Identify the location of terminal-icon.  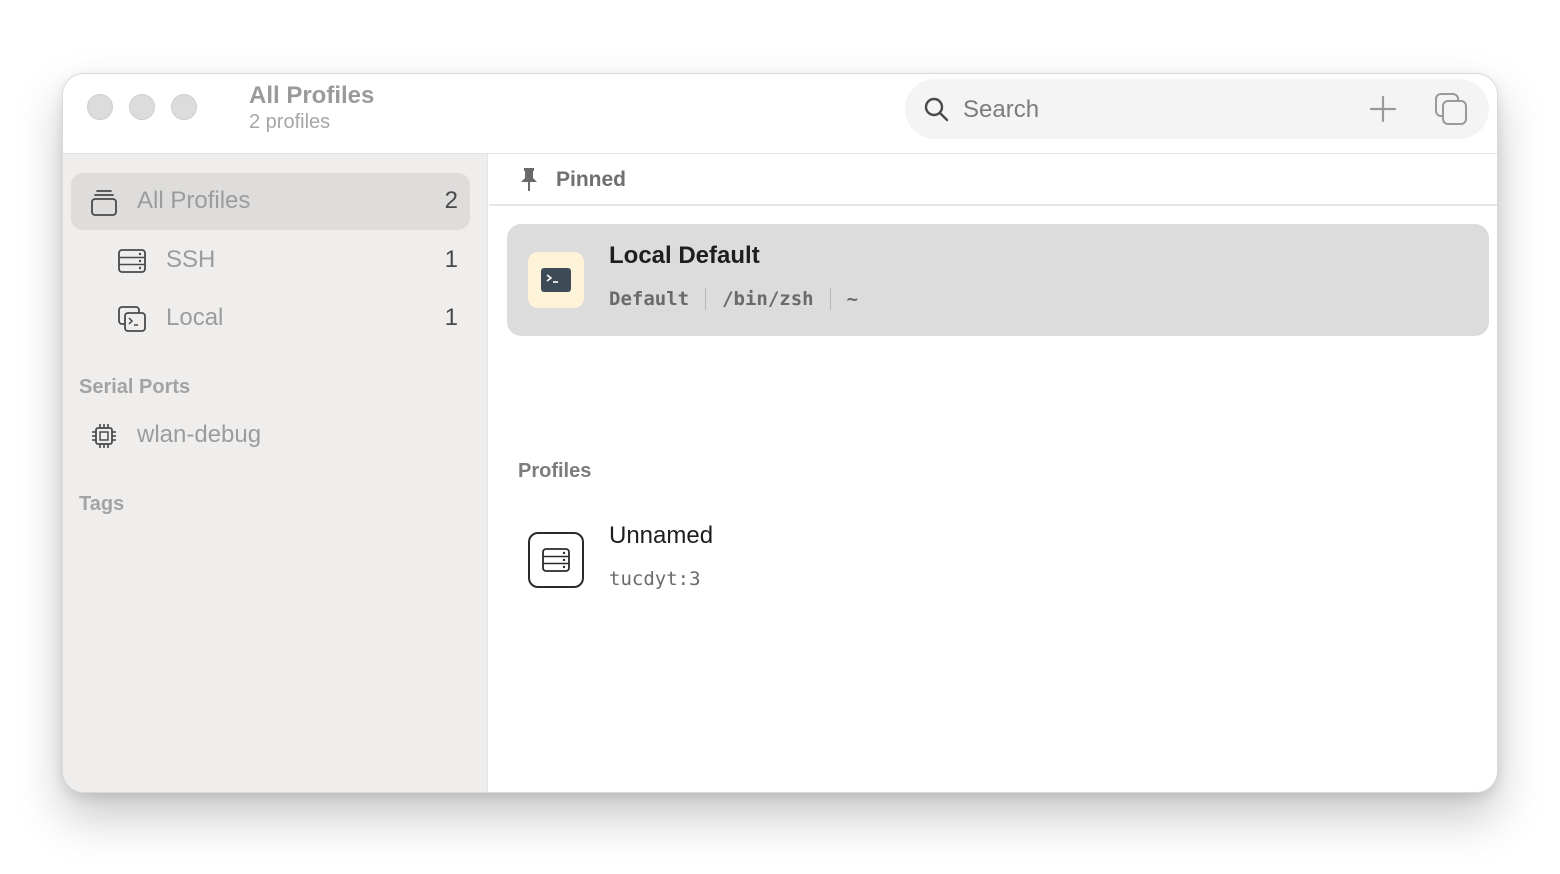
(556, 280).